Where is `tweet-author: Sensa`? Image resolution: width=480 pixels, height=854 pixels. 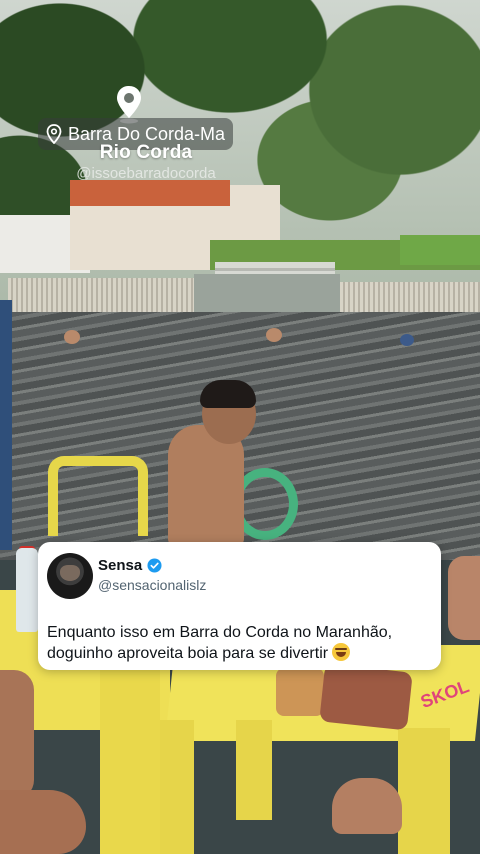 tweet-author: Sensa is located at coordinates (130, 565).